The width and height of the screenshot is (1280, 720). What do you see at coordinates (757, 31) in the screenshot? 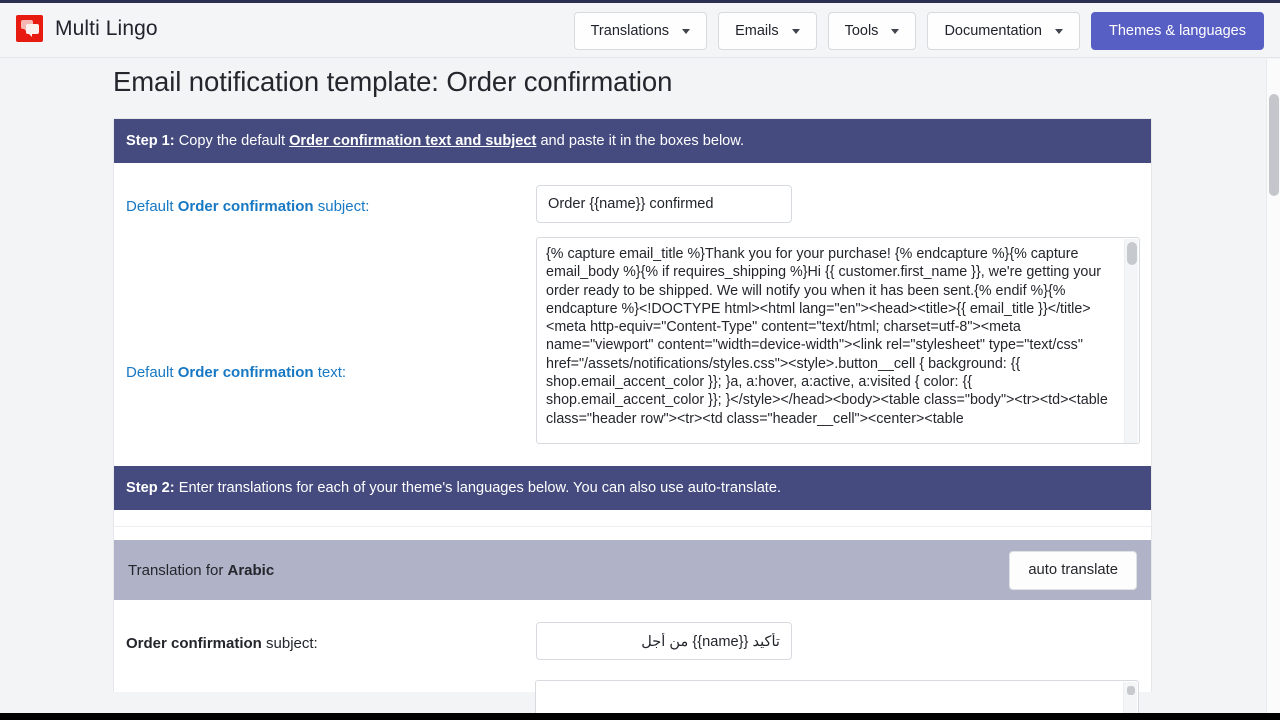
I see `nav-label: Emails` at bounding box center [757, 31].